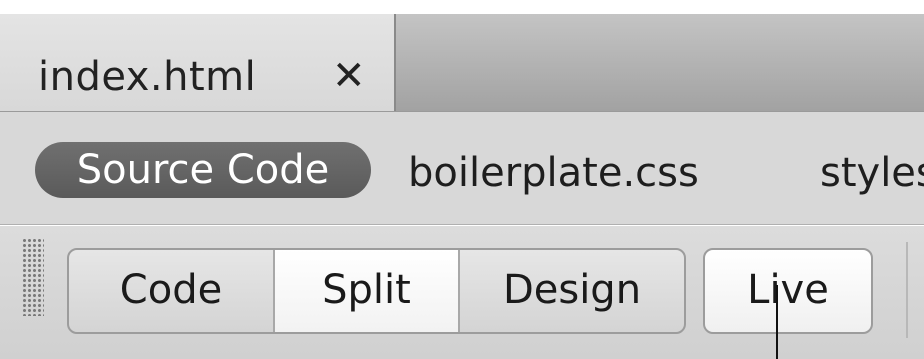 This screenshot has height=359, width=924. What do you see at coordinates (572, 291) in the screenshot?
I see `design-view-button: Design` at bounding box center [572, 291].